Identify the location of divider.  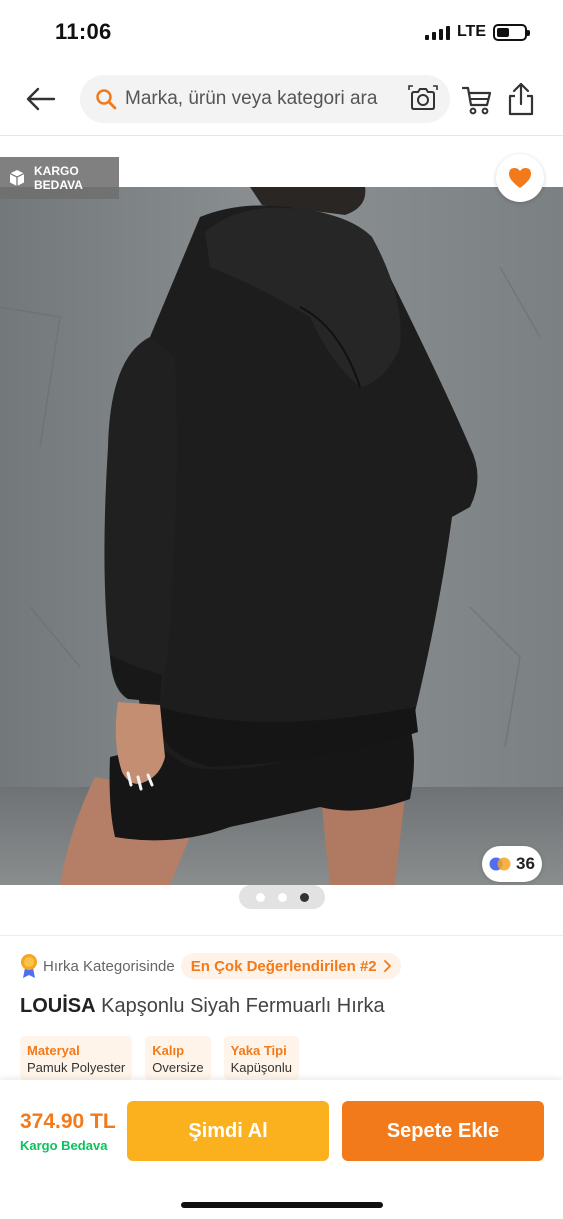
(281, 935).